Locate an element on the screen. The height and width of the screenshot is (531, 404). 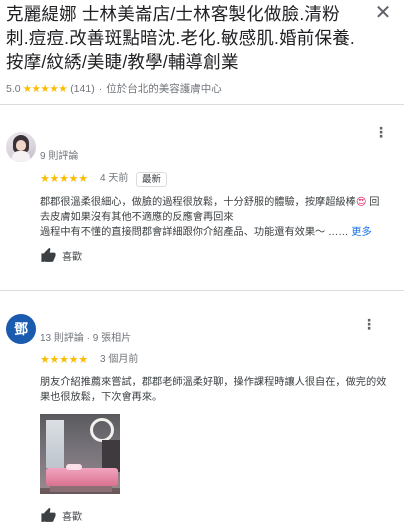
review-text-line: 去皮膚如果沒有其他不適應的反應會再回來 is located at coordinates (137, 217).